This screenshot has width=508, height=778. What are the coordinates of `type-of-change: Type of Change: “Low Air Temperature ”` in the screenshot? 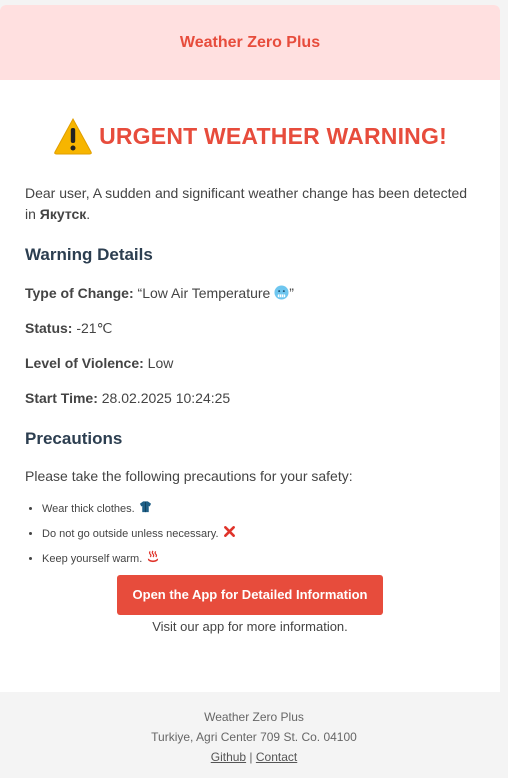 It's located at (159, 293).